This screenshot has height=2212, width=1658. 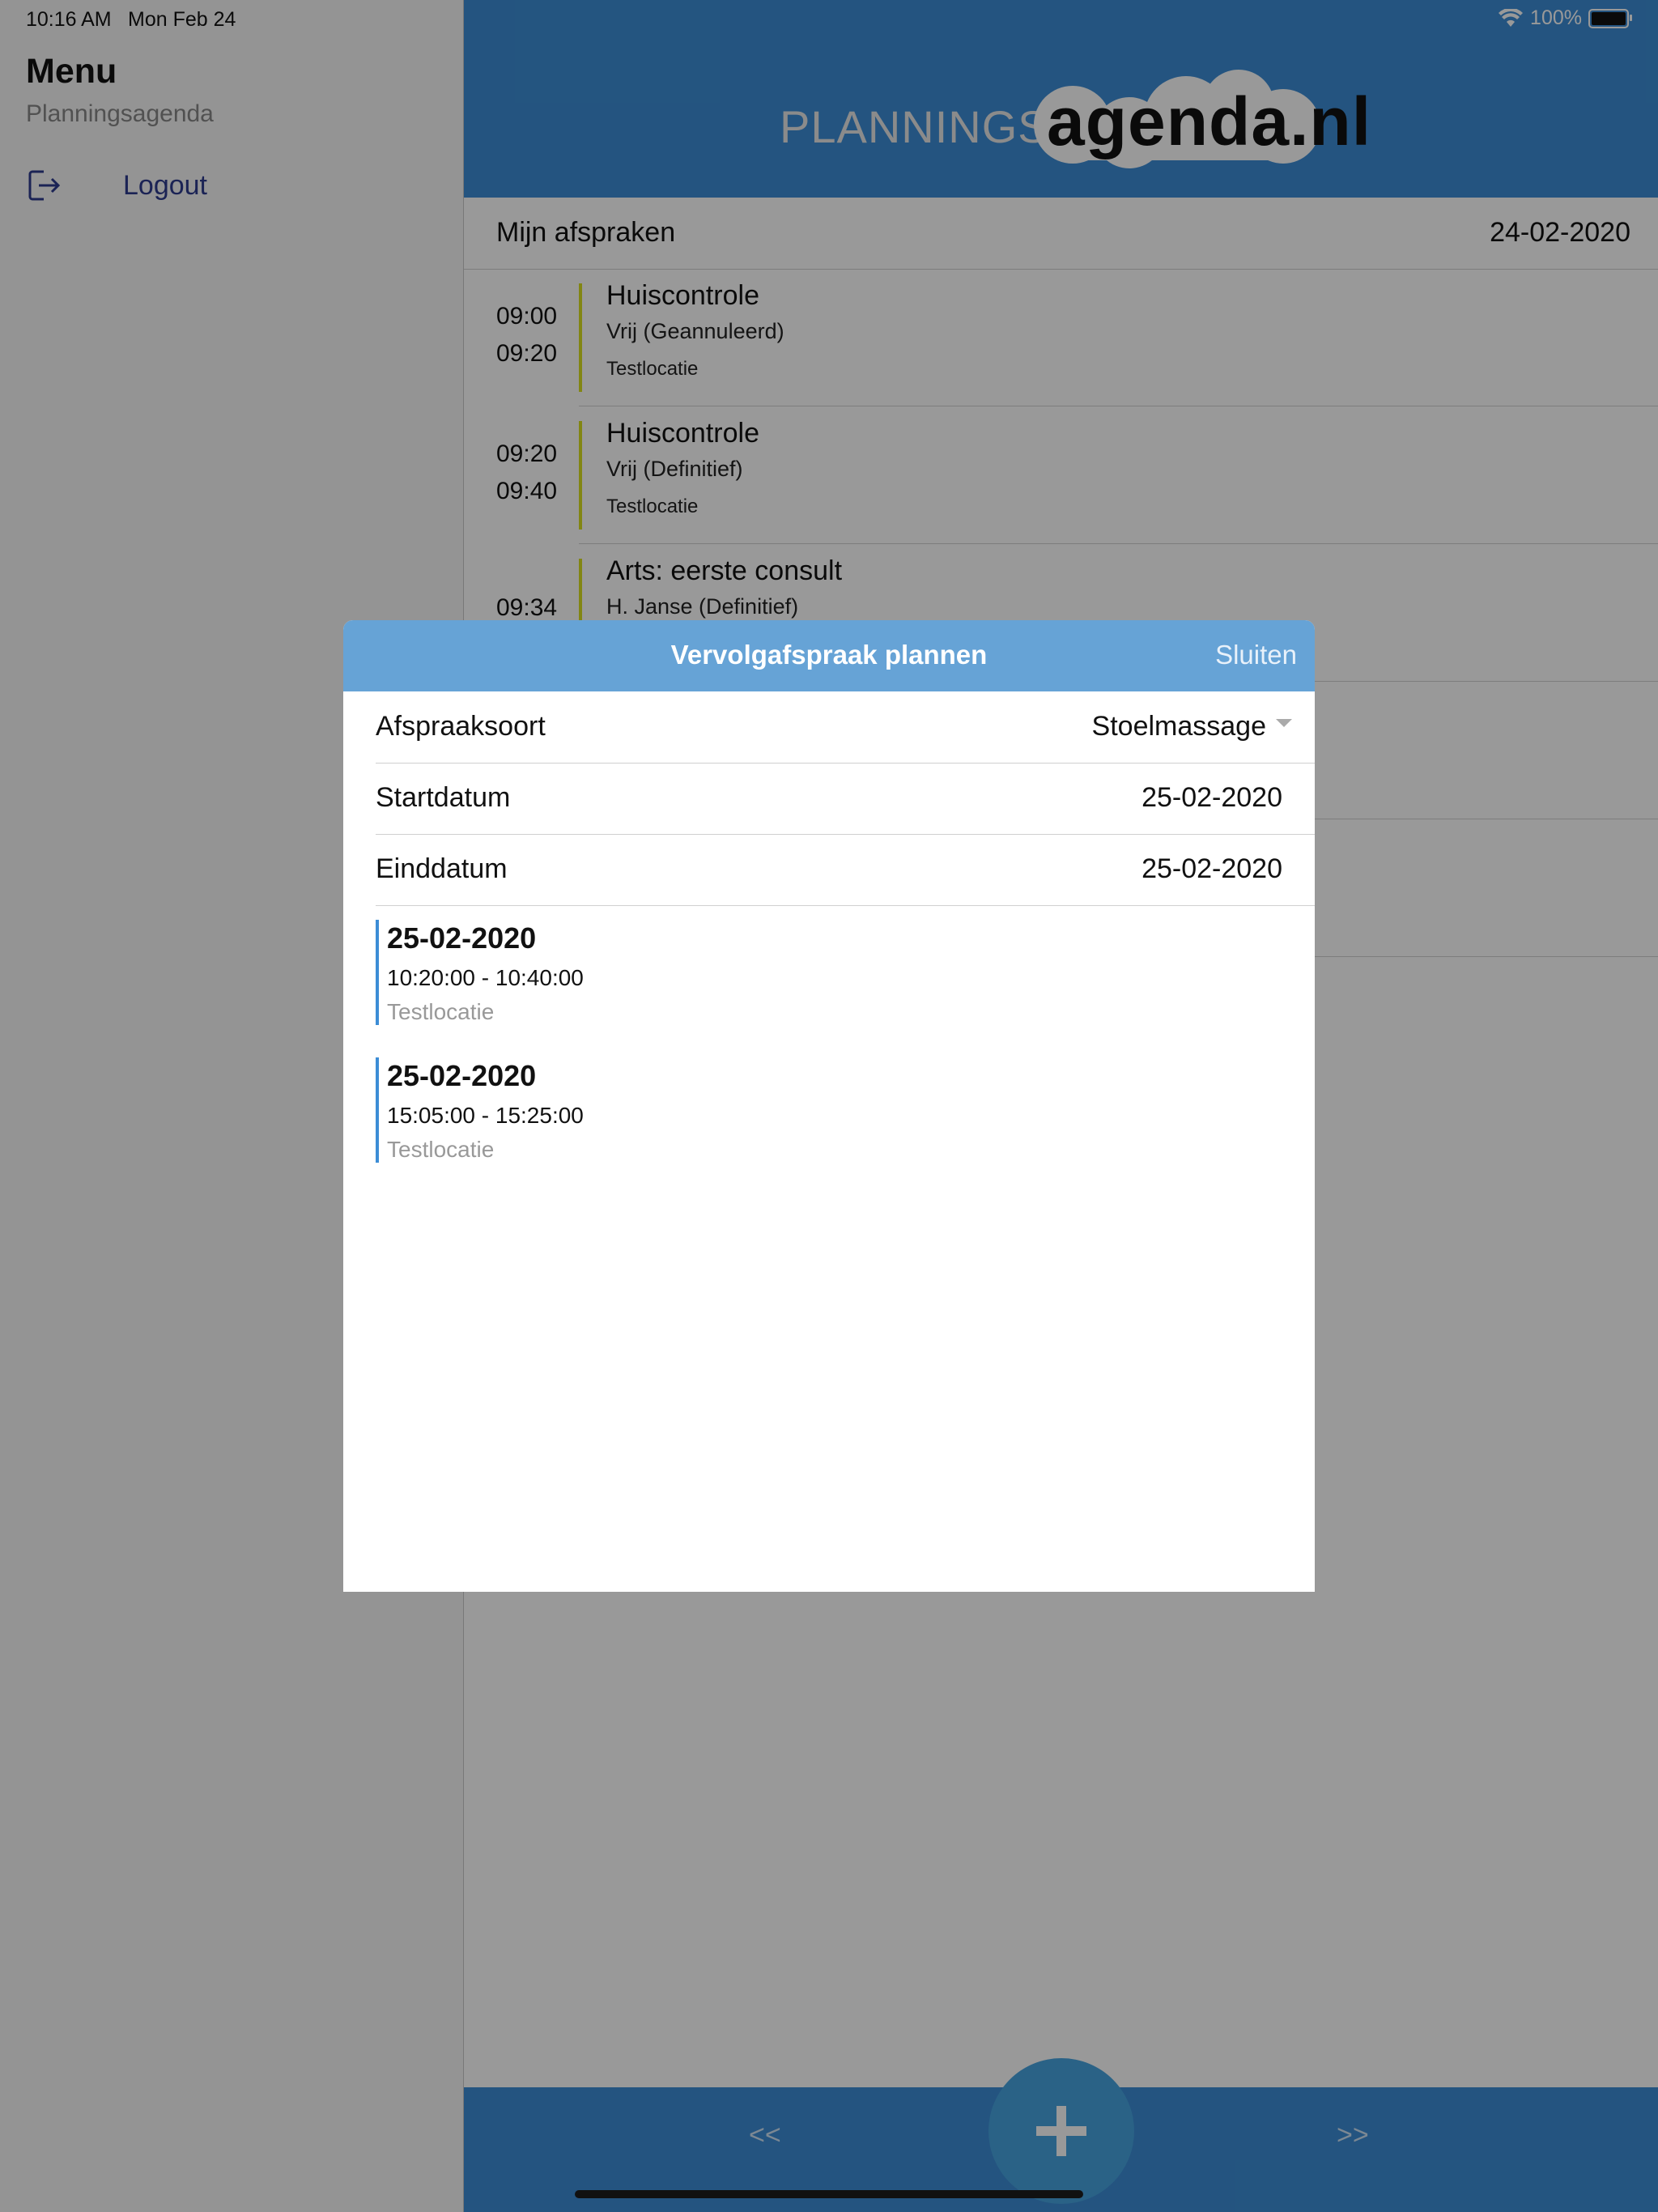 What do you see at coordinates (829, 2194) in the screenshot?
I see `home-indicator` at bounding box center [829, 2194].